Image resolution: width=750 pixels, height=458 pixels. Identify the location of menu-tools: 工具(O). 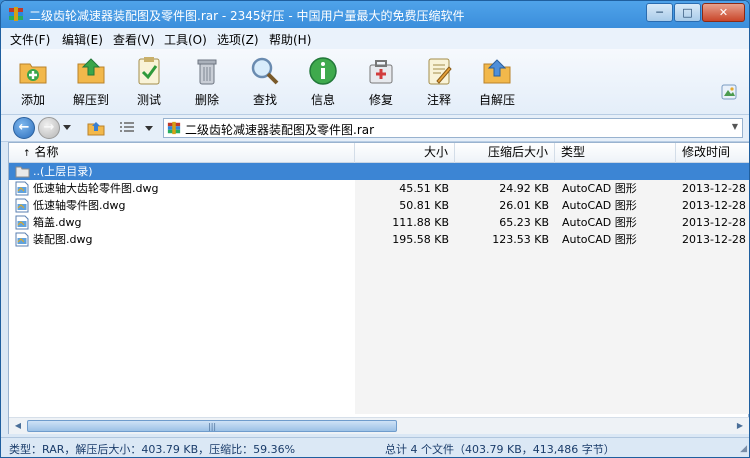
(185, 39).